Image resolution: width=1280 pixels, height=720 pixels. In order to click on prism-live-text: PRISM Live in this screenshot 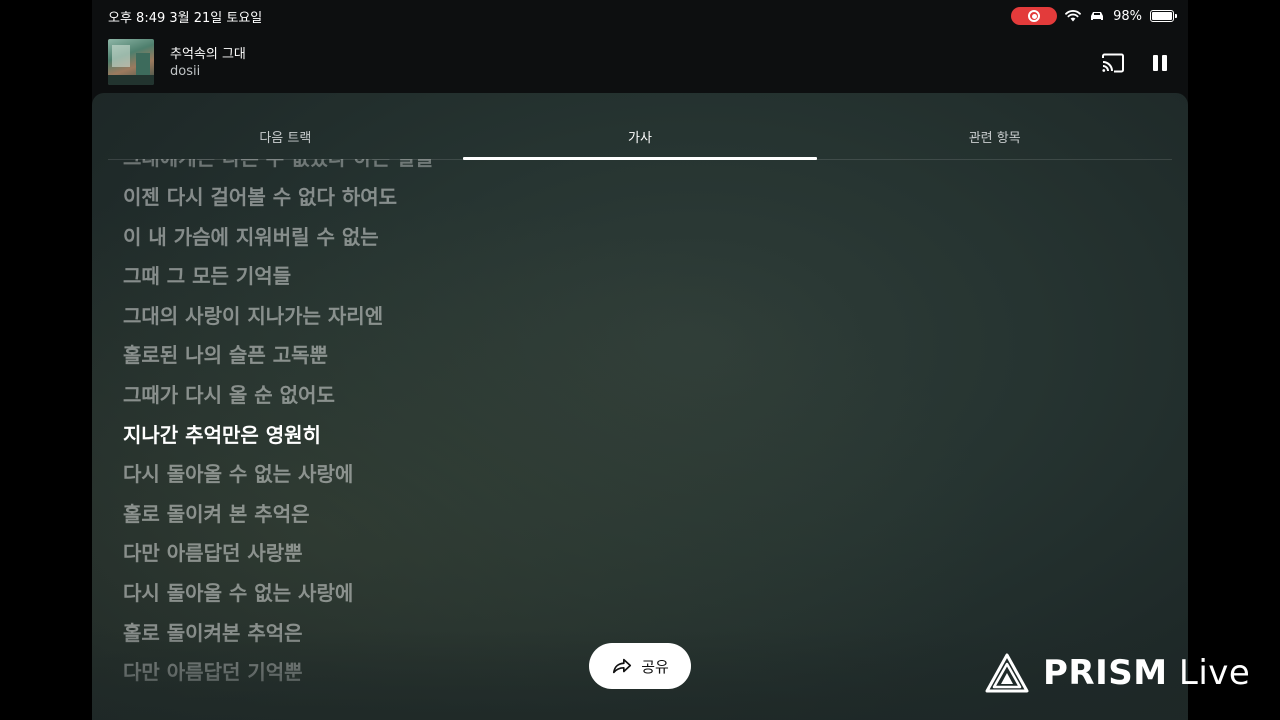, I will do `click(1146, 673)`.